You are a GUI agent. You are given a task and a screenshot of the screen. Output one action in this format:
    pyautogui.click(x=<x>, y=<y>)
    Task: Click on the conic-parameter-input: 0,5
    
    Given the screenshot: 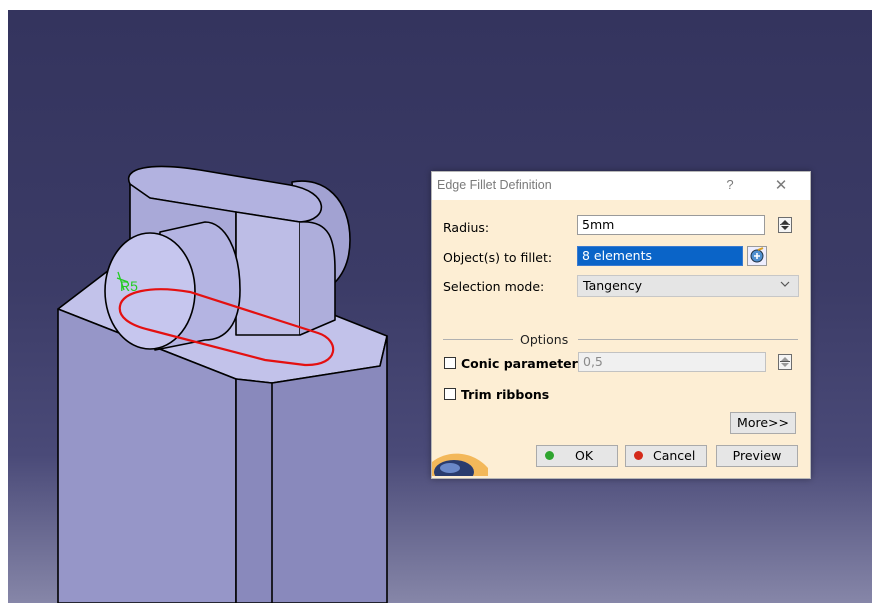 What is the action you would take?
    pyautogui.click(x=672, y=362)
    